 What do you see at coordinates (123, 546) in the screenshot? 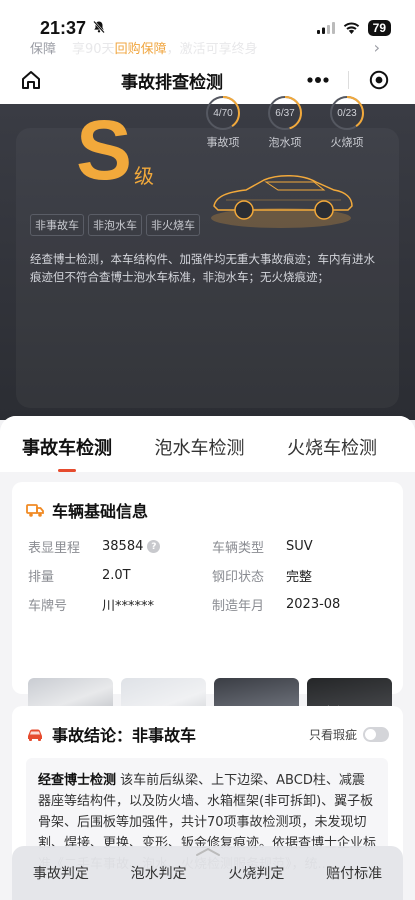
I see `mileage-value: 38584` at bounding box center [123, 546].